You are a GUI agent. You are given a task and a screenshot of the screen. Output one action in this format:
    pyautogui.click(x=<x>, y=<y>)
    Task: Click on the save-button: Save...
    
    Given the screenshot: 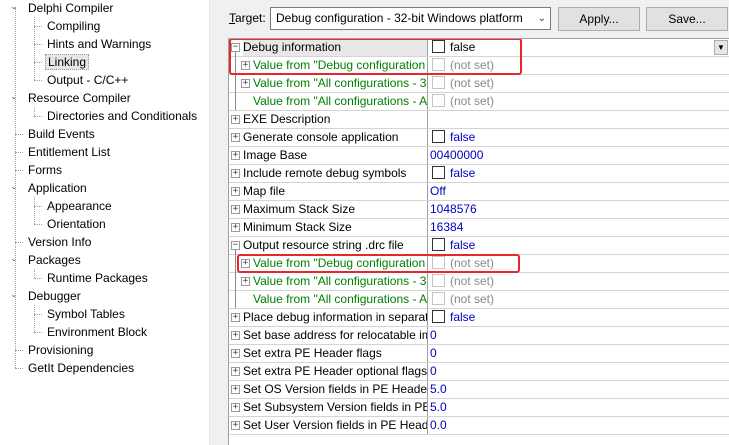 What is the action you would take?
    pyautogui.click(x=687, y=19)
    